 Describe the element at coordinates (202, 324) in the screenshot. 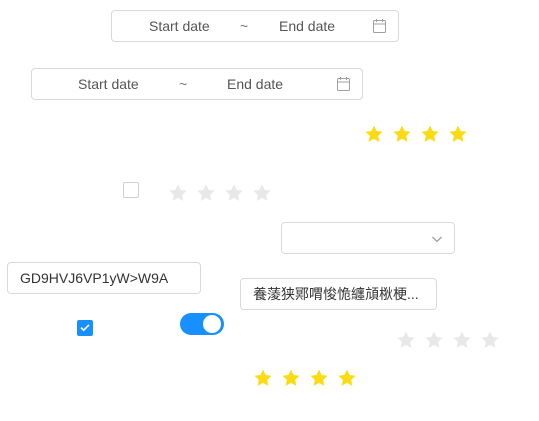

I see `toggle-switch` at that location.